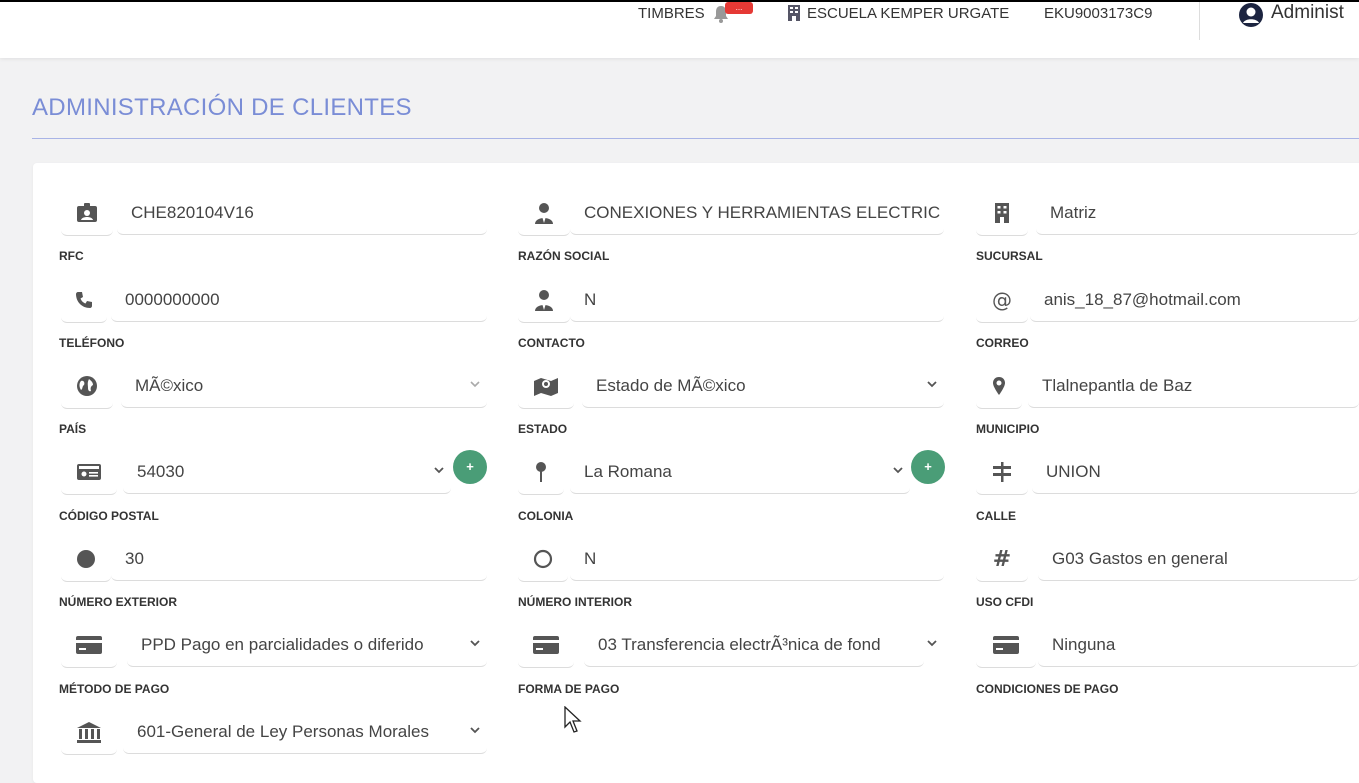  I want to click on condiciones-pago-field: Ninguna, so click(1167, 645).